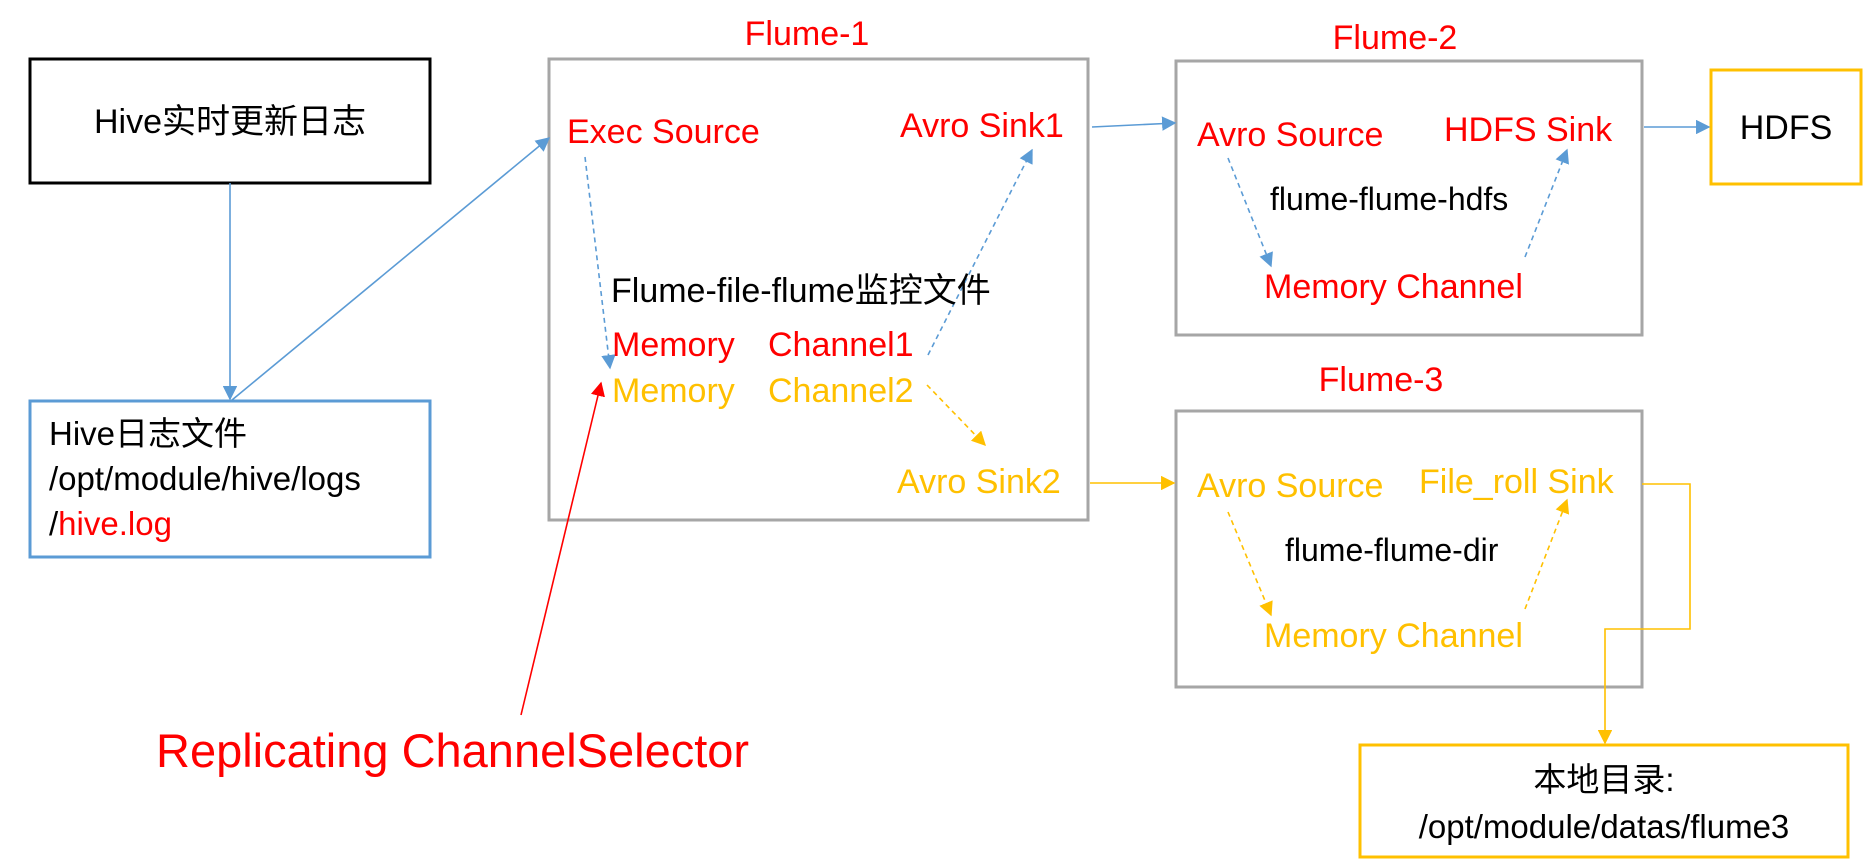 The width and height of the screenshot is (1876, 862). What do you see at coordinates (807, 34) in the screenshot?
I see `flume1-title: Flume-1` at bounding box center [807, 34].